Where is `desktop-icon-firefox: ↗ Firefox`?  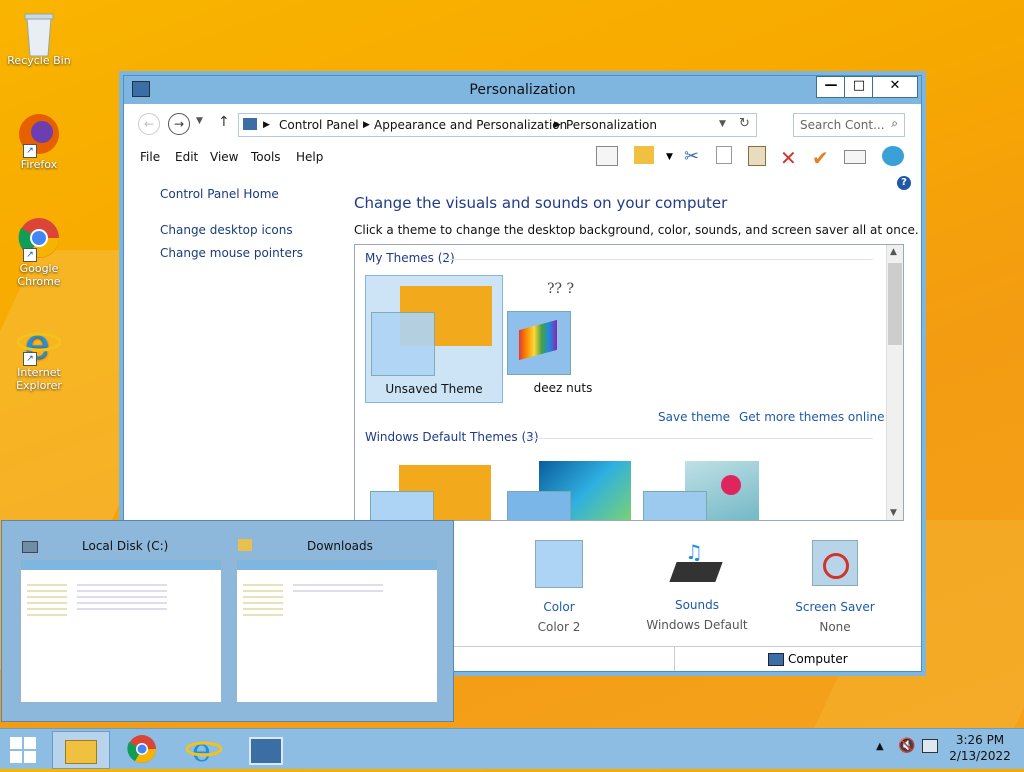
desktop-icon-firefox: ↗ Firefox is located at coordinates (39, 141).